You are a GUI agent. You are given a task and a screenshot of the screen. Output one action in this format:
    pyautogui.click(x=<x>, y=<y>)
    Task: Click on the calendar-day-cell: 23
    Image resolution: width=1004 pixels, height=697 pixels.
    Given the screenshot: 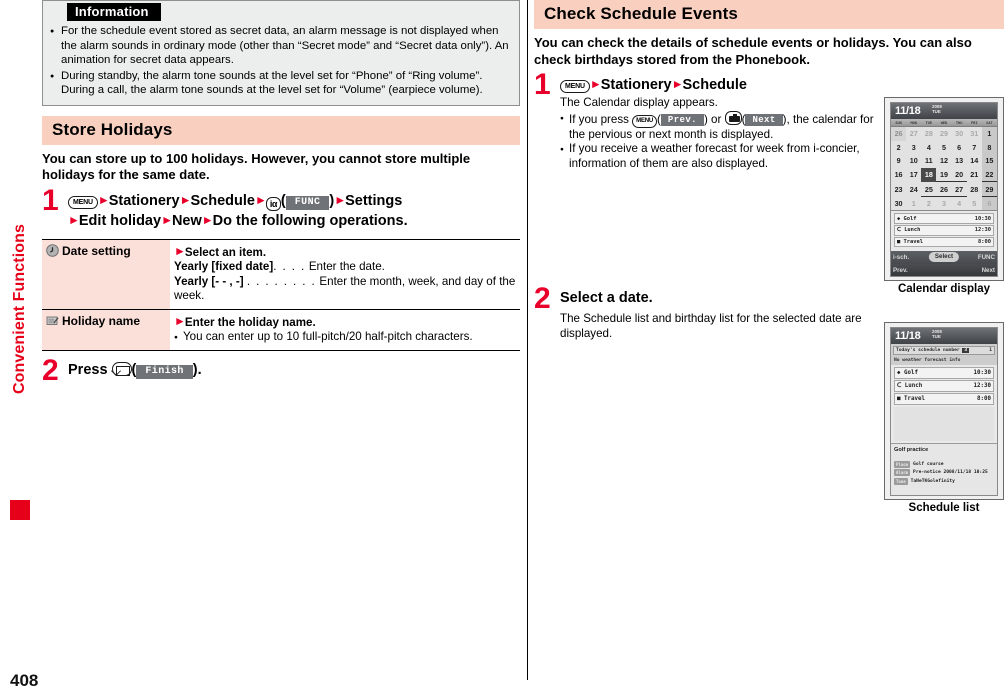 What is the action you would take?
    pyautogui.click(x=898, y=189)
    